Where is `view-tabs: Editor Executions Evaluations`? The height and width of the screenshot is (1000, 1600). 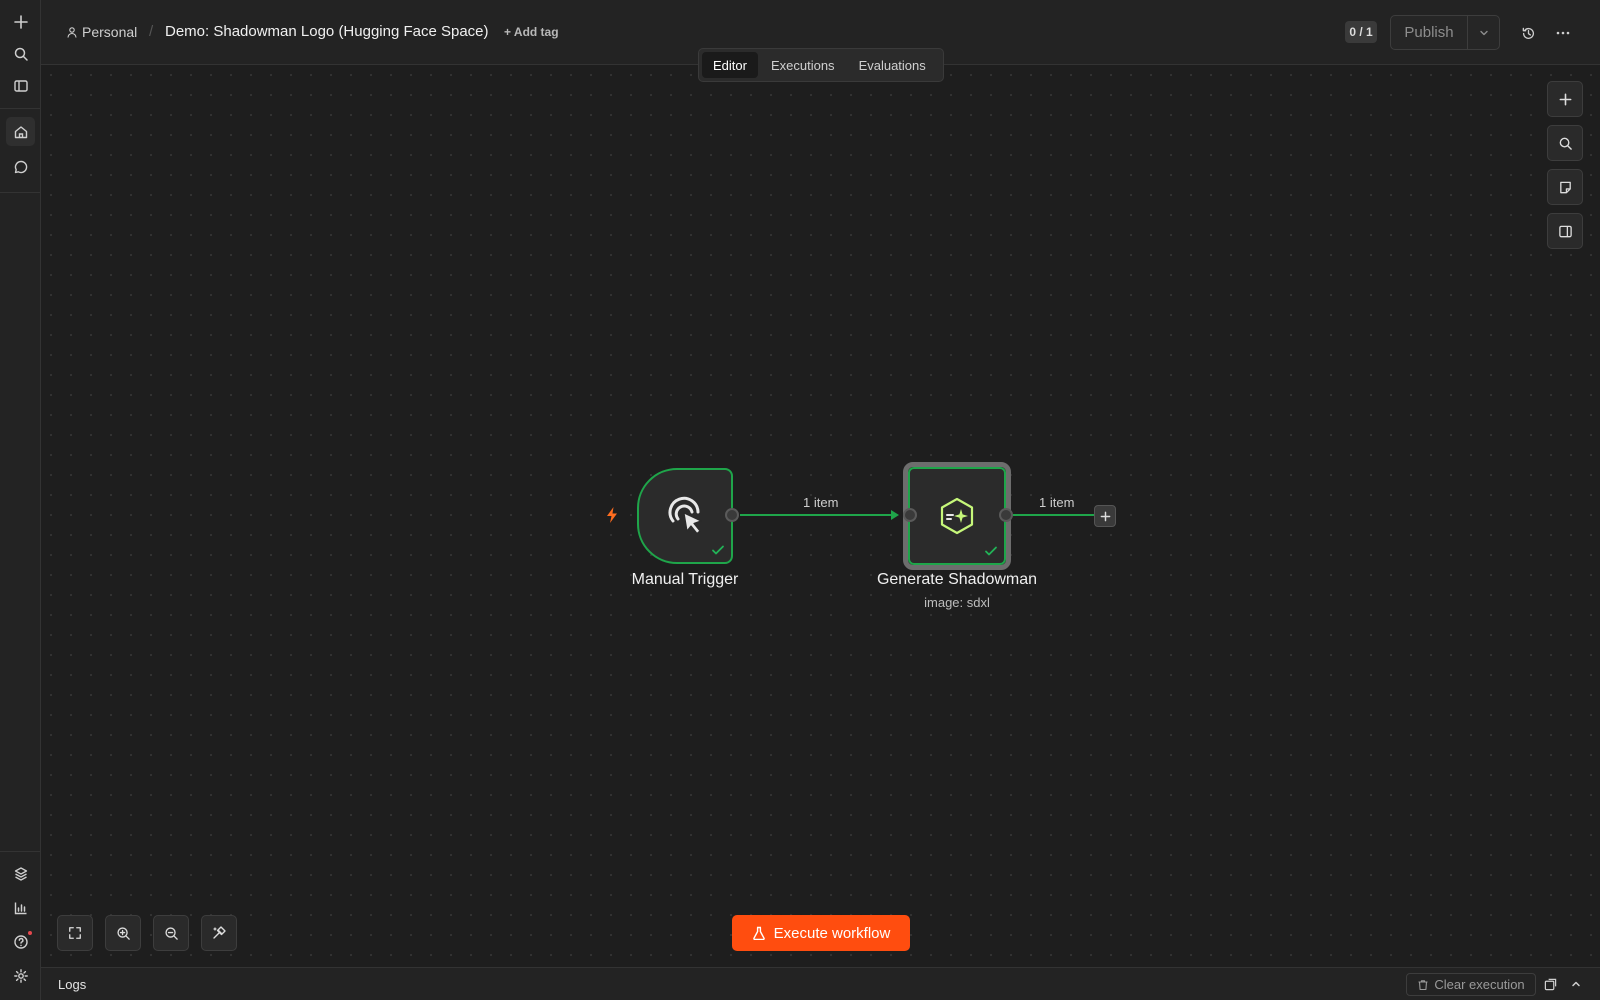 view-tabs: Editor Executions Evaluations is located at coordinates (821, 65).